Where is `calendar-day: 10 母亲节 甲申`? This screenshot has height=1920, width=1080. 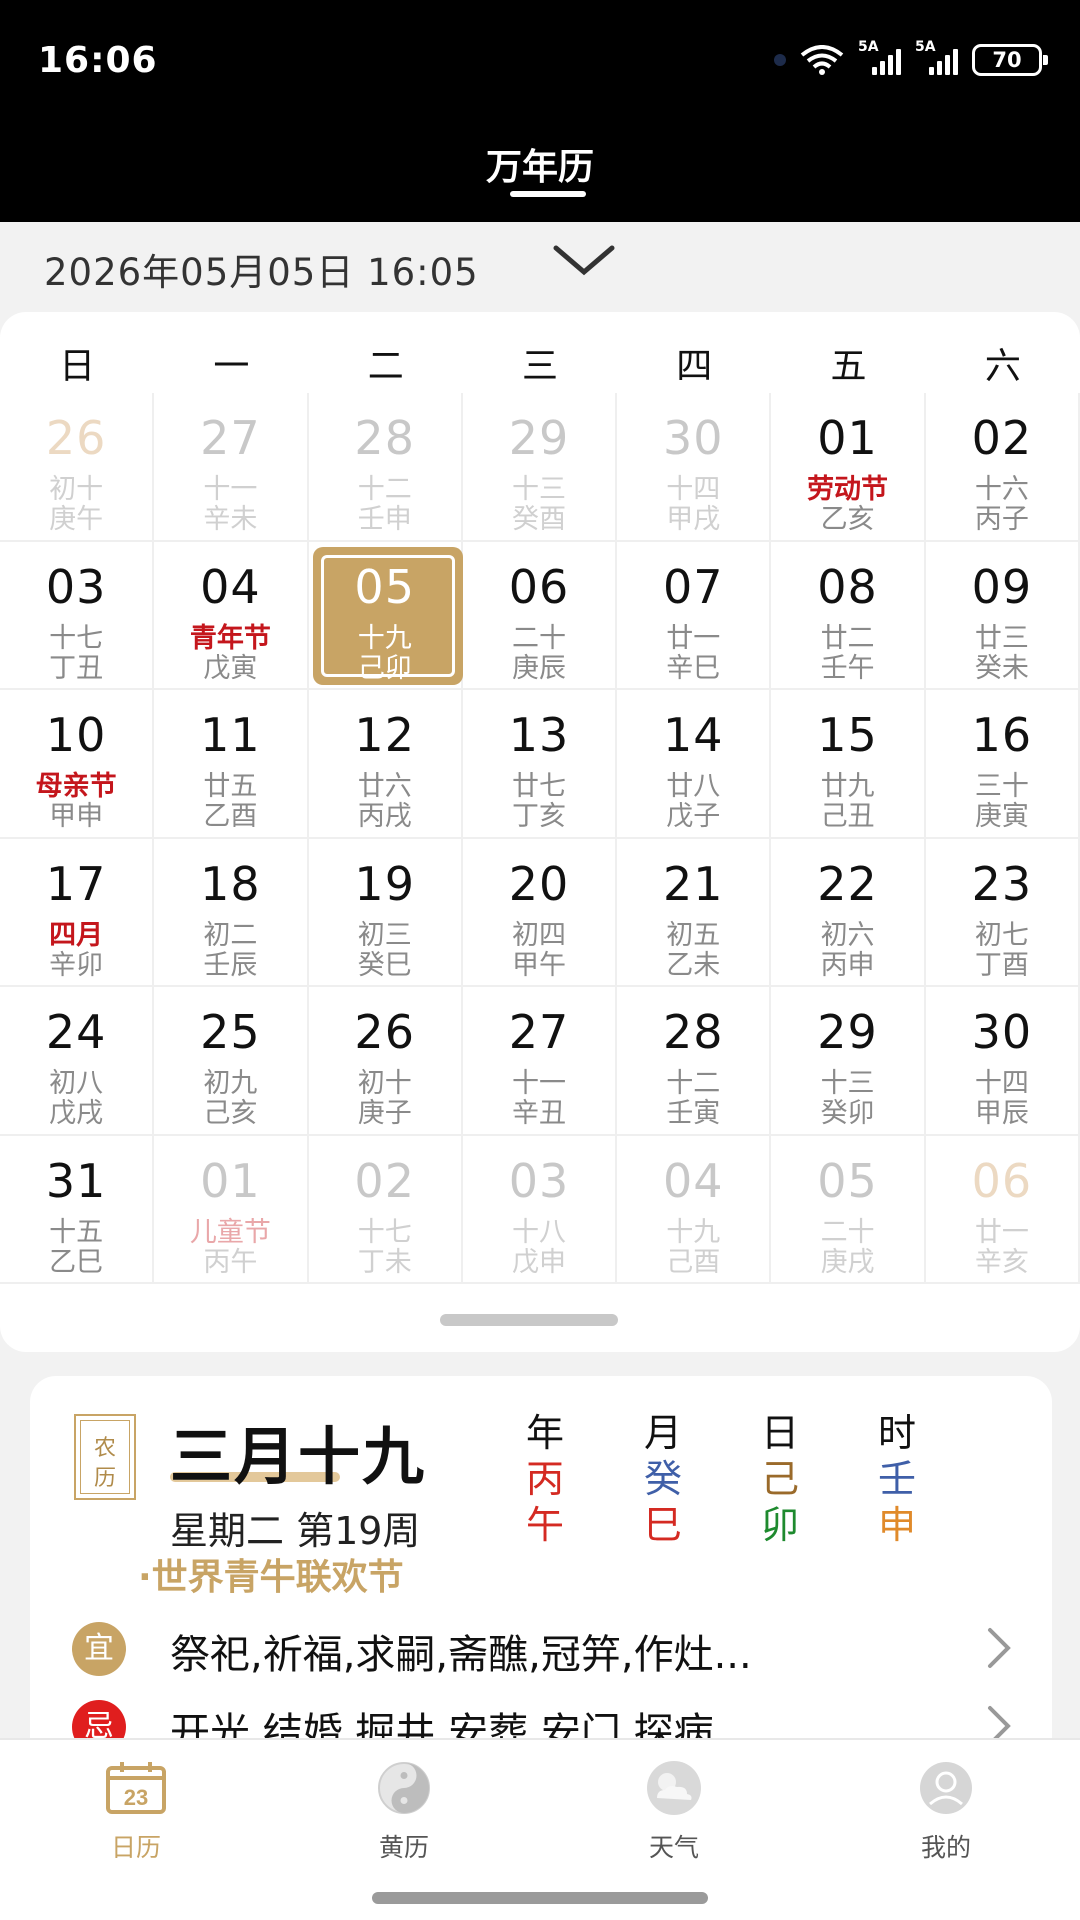 calendar-day: 10 母亲节 甲申 is located at coordinates (77, 764).